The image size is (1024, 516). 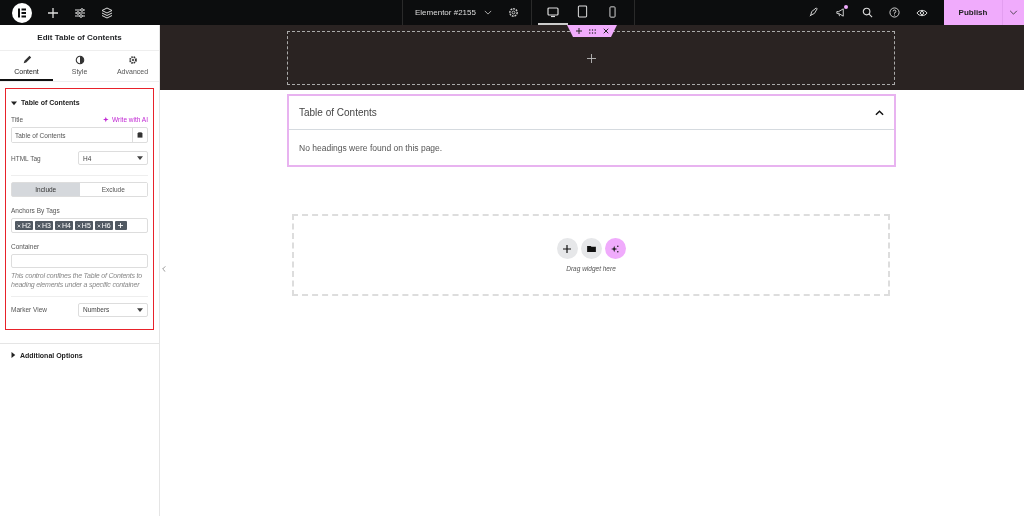 I want to click on toc-message: No headings were found on this page., so click(x=371, y=147).